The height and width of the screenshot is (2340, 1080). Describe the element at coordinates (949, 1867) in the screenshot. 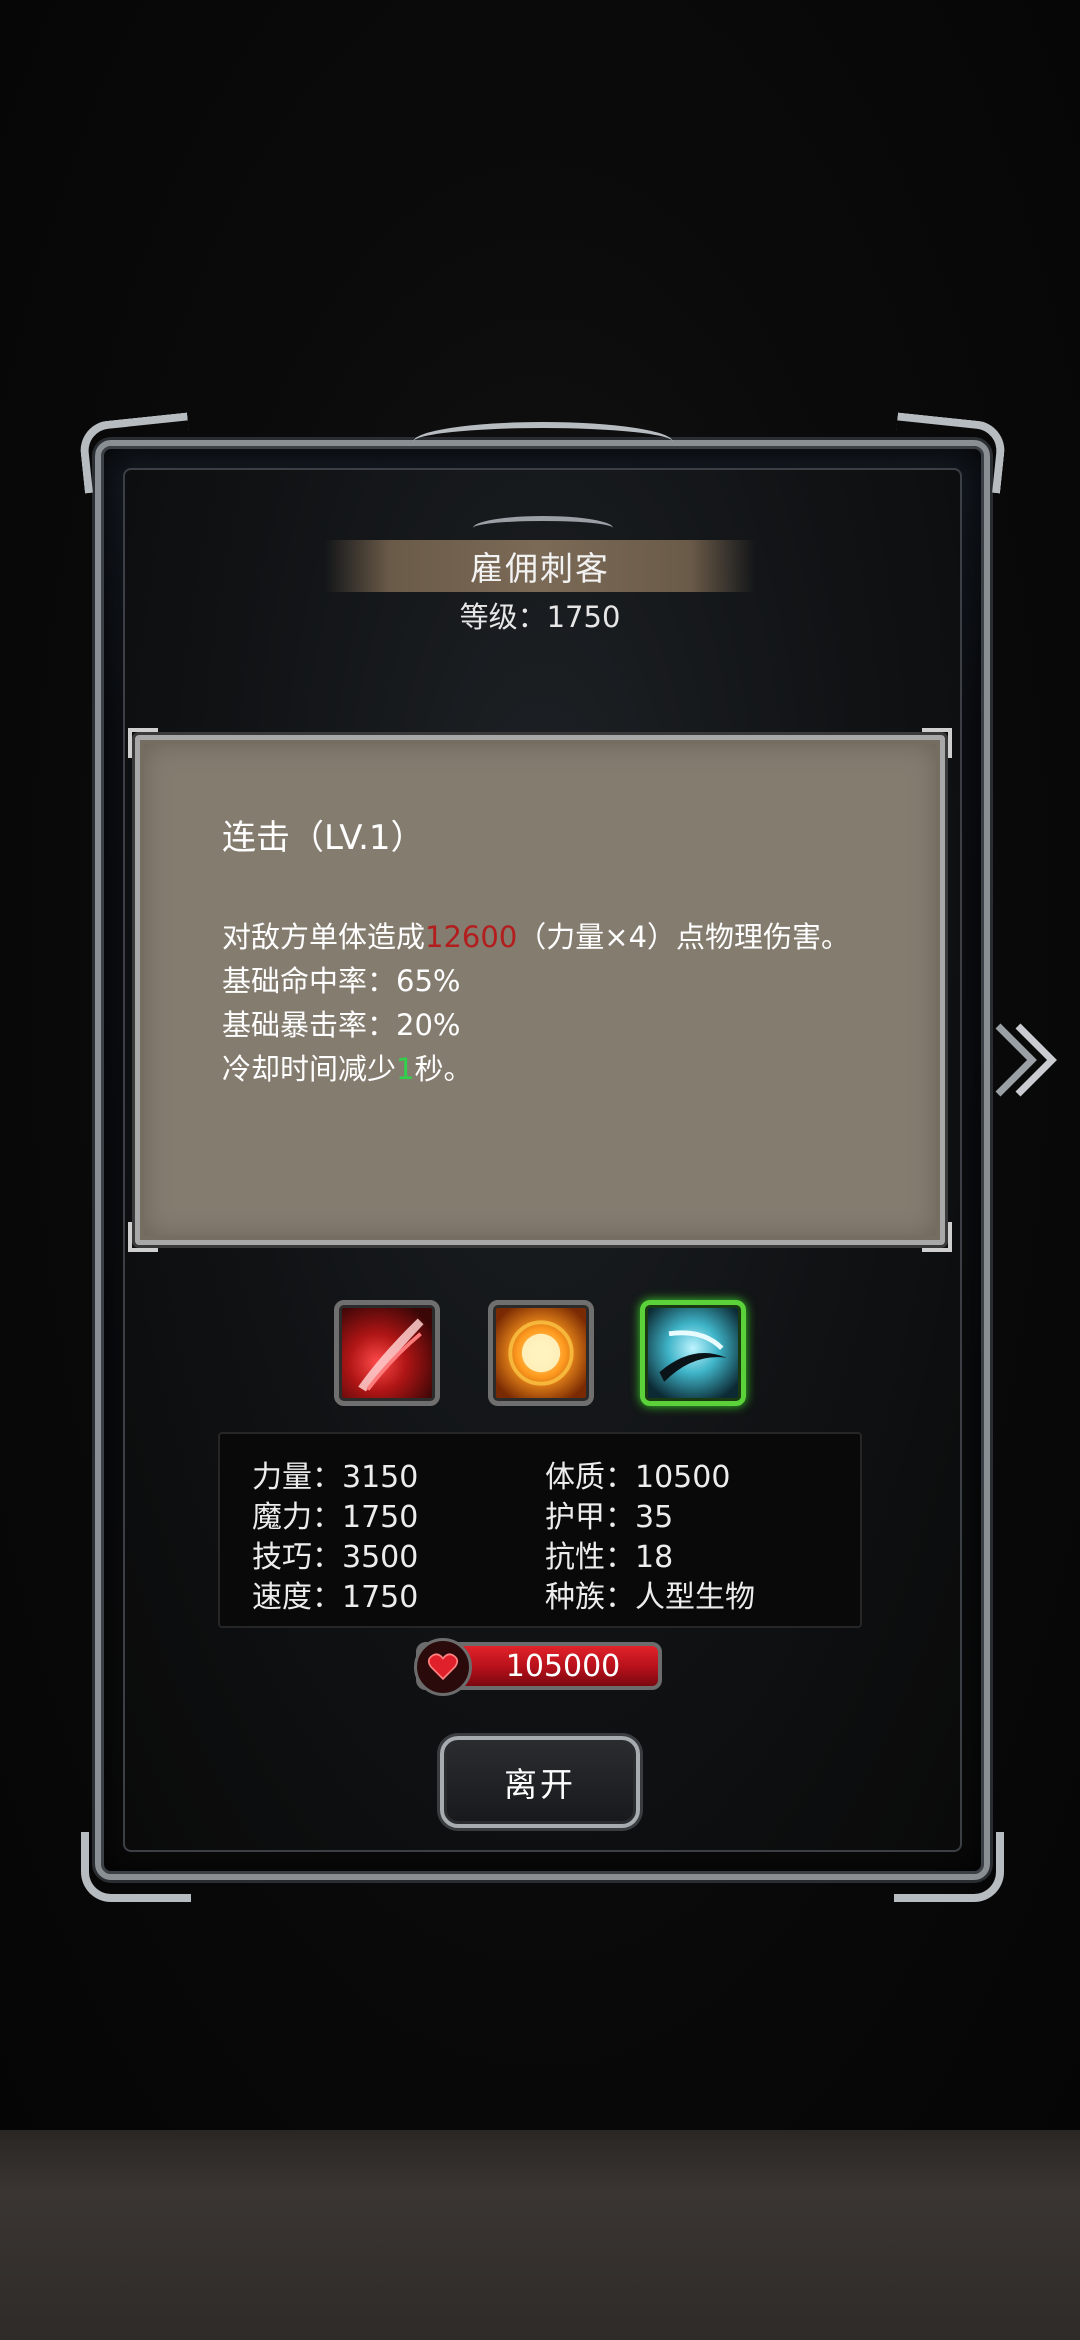

I see `frame-ornament-bottom-right` at that location.